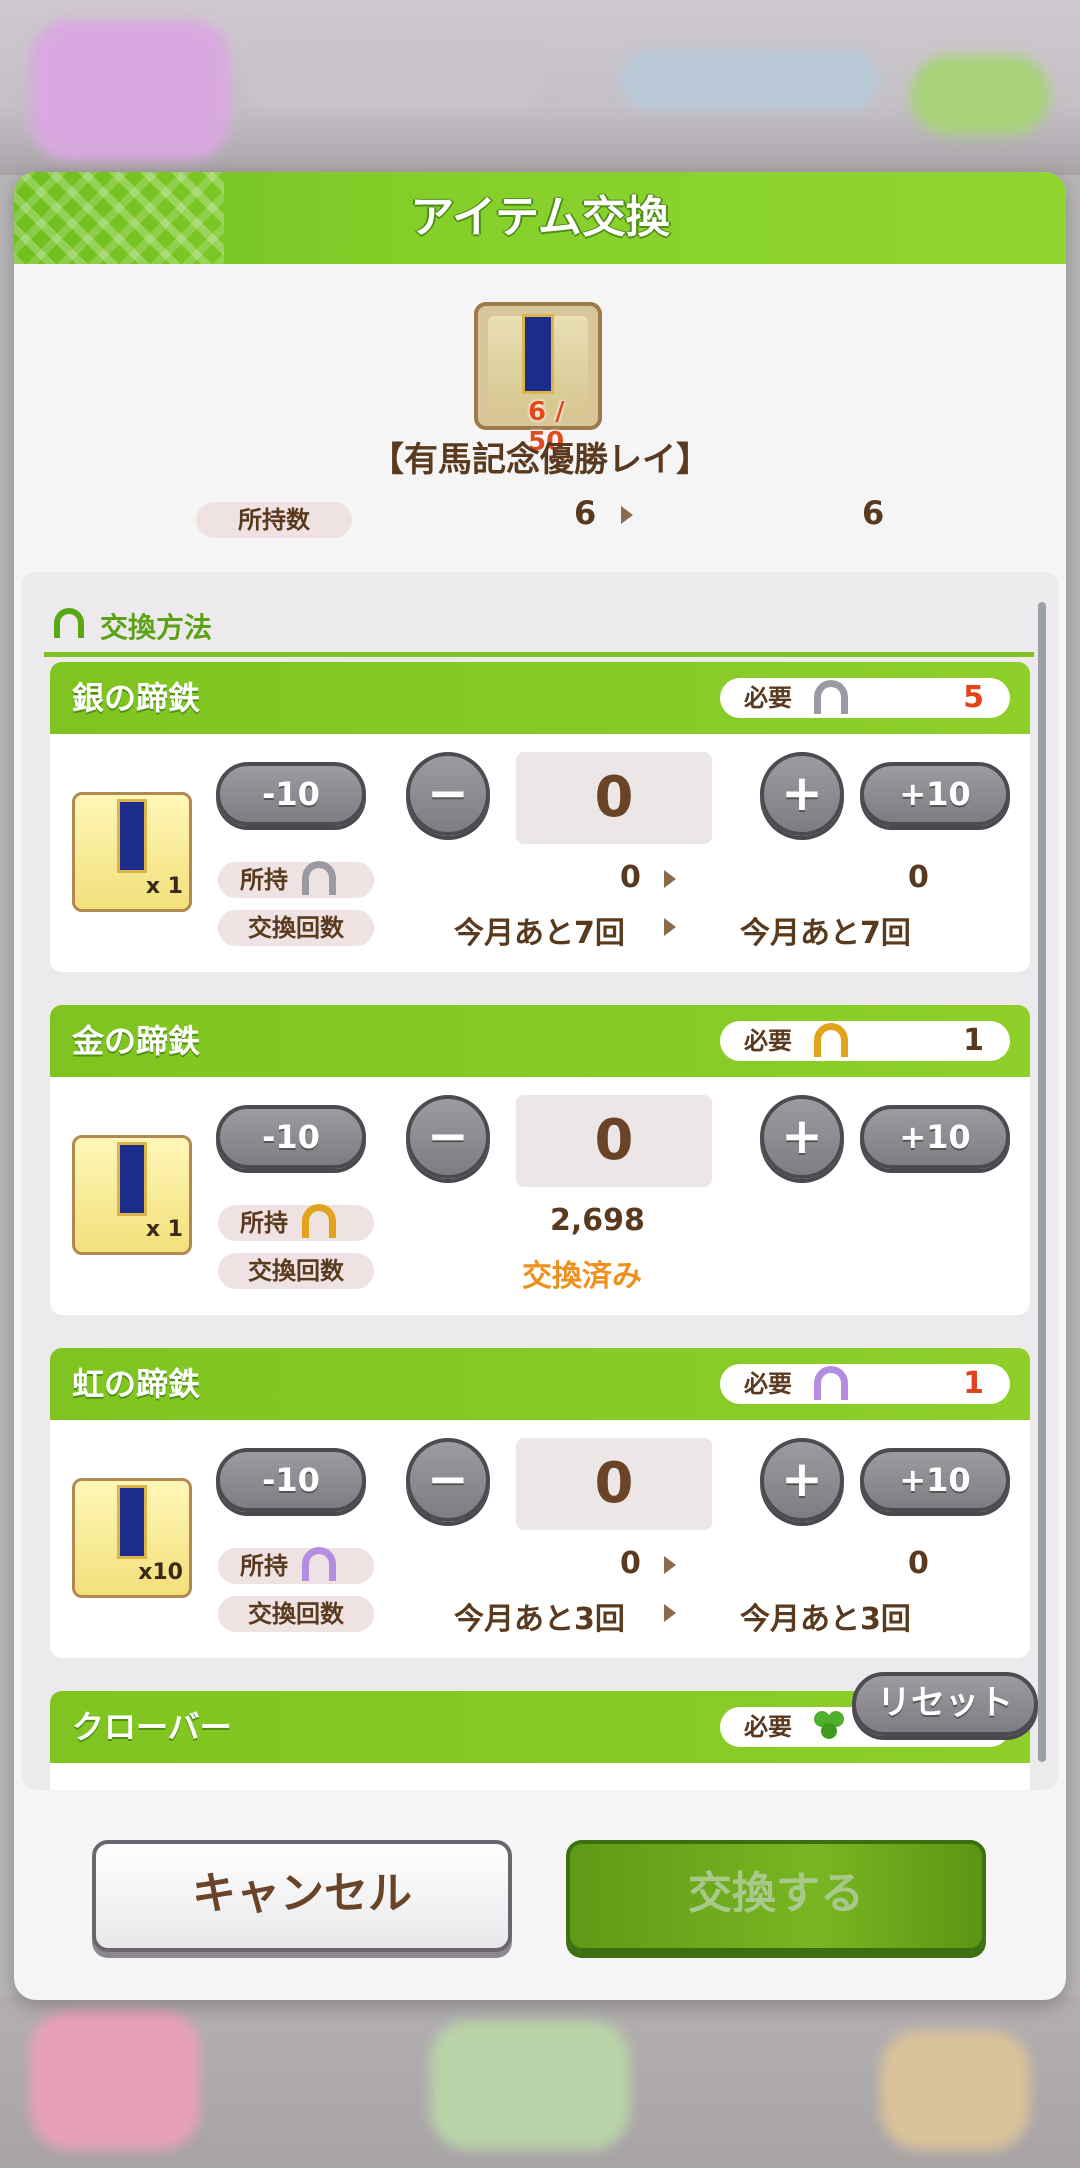 This screenshot has width=1080, height=2168. What do you see at coordinates (540, 698) in the screenshot?
I see `card-header: 銀の蹄鉄 必要 5` at bounding box center [540, 698].